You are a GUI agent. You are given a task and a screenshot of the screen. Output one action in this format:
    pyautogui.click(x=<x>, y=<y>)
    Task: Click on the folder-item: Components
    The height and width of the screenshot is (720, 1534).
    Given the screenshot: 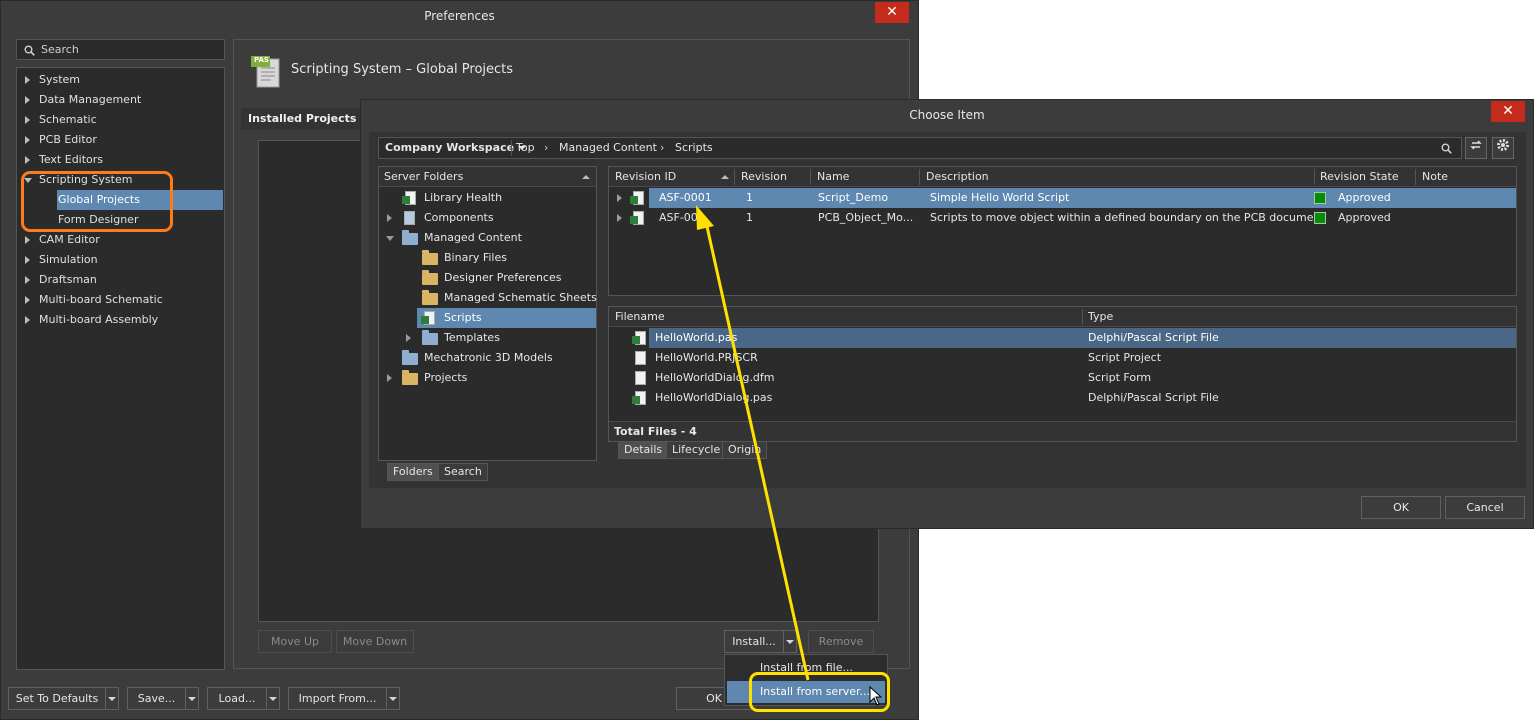 What is the action you would take?
    pyautogui.click(x=487, y=218)
    